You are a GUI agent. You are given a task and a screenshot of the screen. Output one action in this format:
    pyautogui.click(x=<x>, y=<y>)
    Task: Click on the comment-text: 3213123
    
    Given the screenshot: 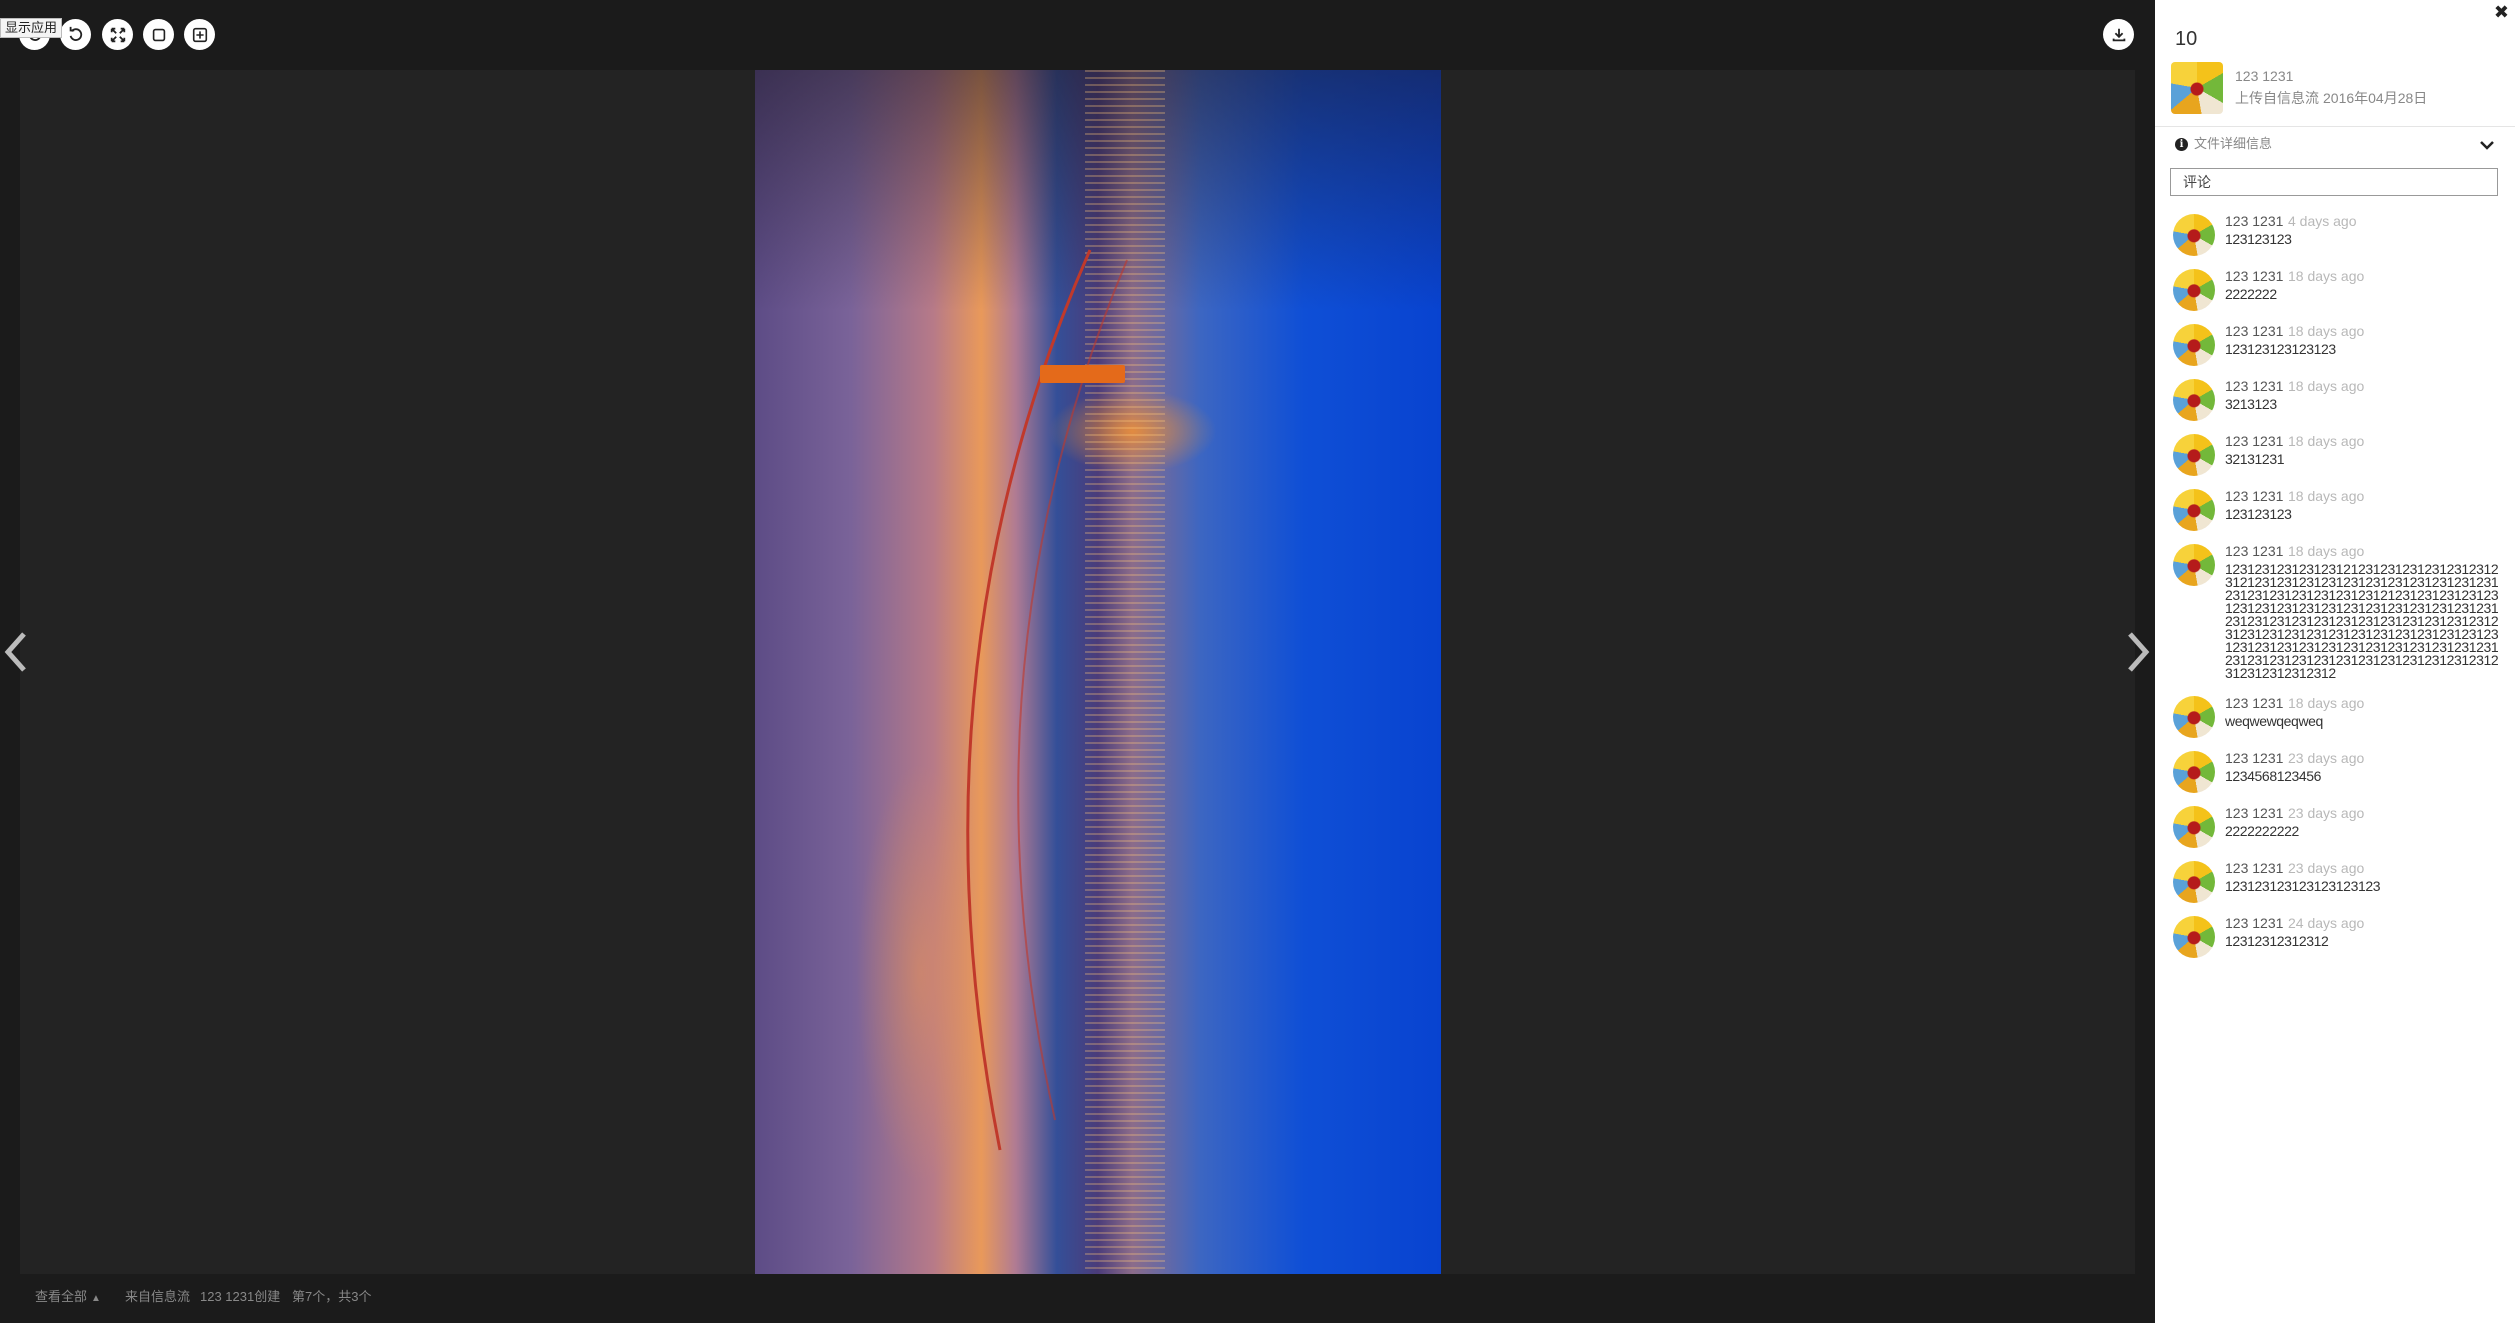 What is the action you would take?
    pyautogui.click(x=2251, y=404)
    